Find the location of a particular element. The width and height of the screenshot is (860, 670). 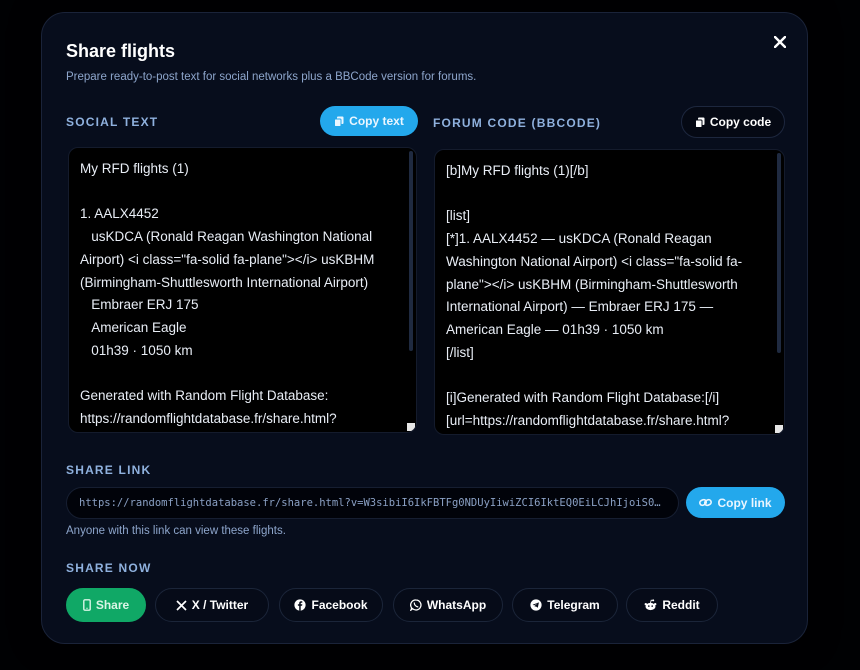

forum-resize-handle is located at coordinates (779, 429).